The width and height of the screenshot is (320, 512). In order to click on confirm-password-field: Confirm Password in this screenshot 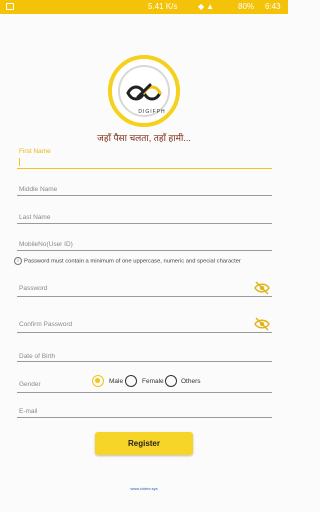, I will do `click(144, 324)`.